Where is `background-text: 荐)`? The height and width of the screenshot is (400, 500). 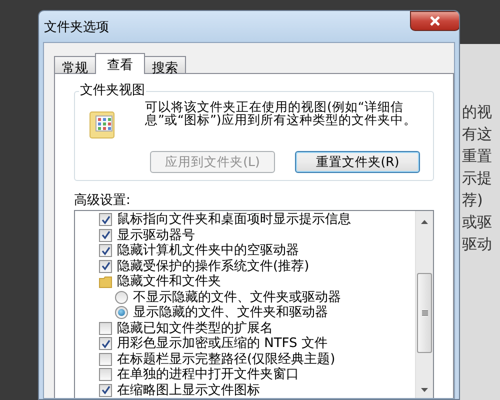
background-text: 荐) is located at coordinates (473, 200).